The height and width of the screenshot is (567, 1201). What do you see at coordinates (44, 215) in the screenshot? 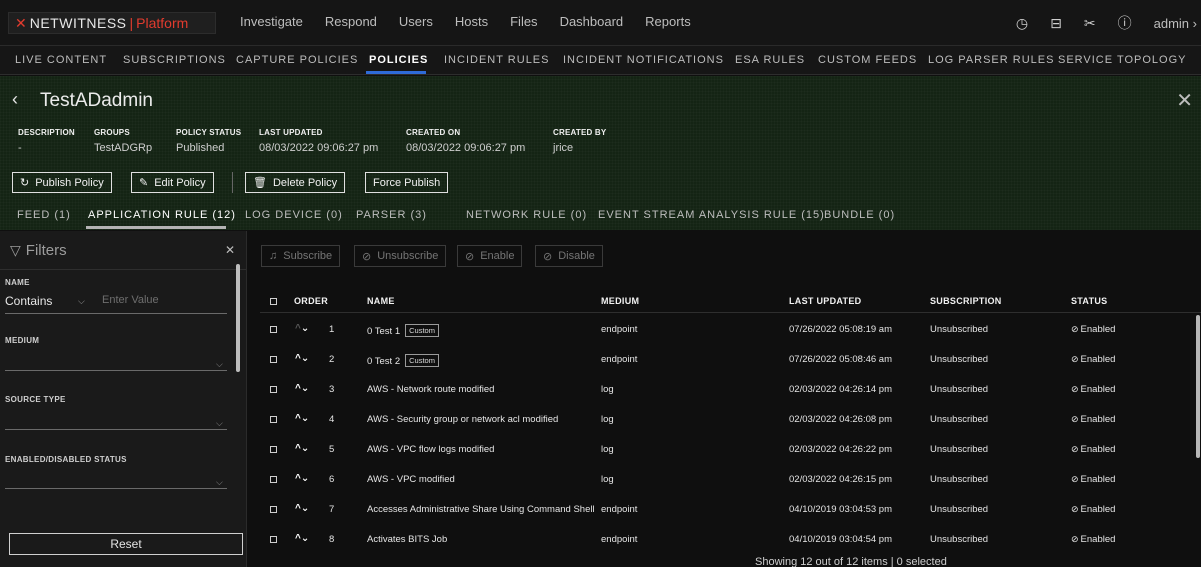
I see `tab-feed: FEED (1)` at bounding box center [44, 215].